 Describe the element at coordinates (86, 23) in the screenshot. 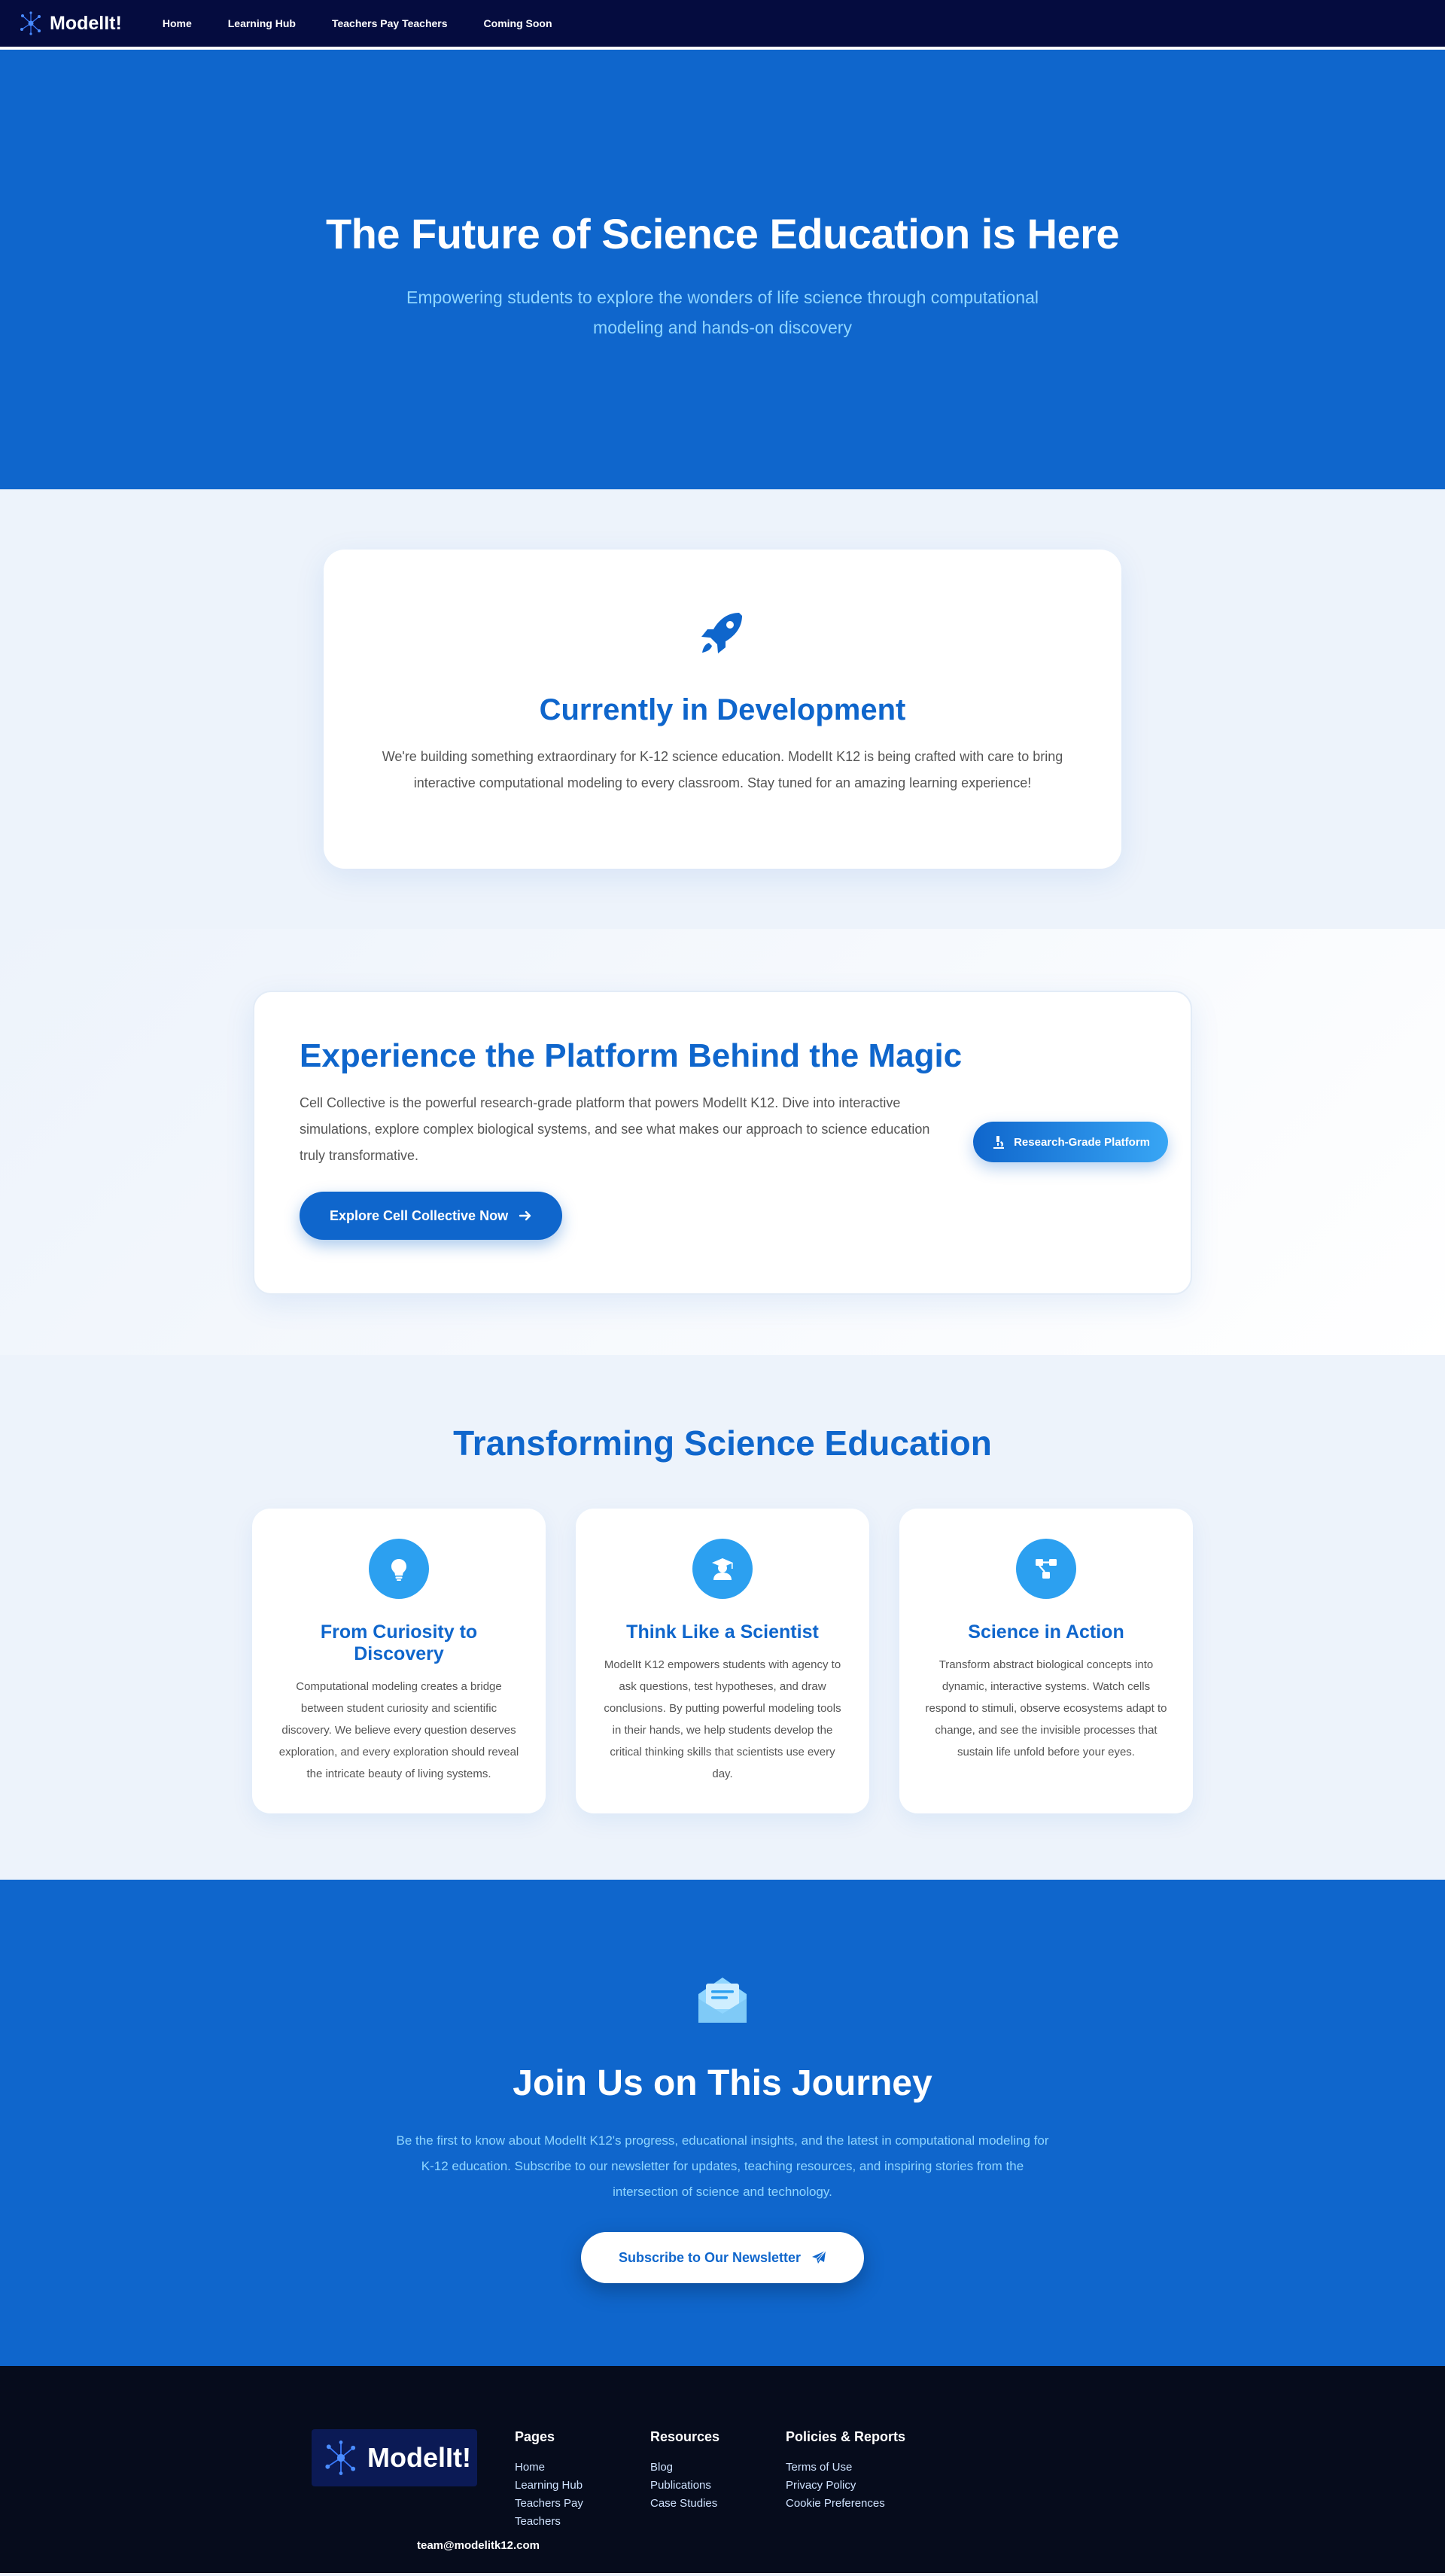

I see `brand-name: ModelIt!` at that location.